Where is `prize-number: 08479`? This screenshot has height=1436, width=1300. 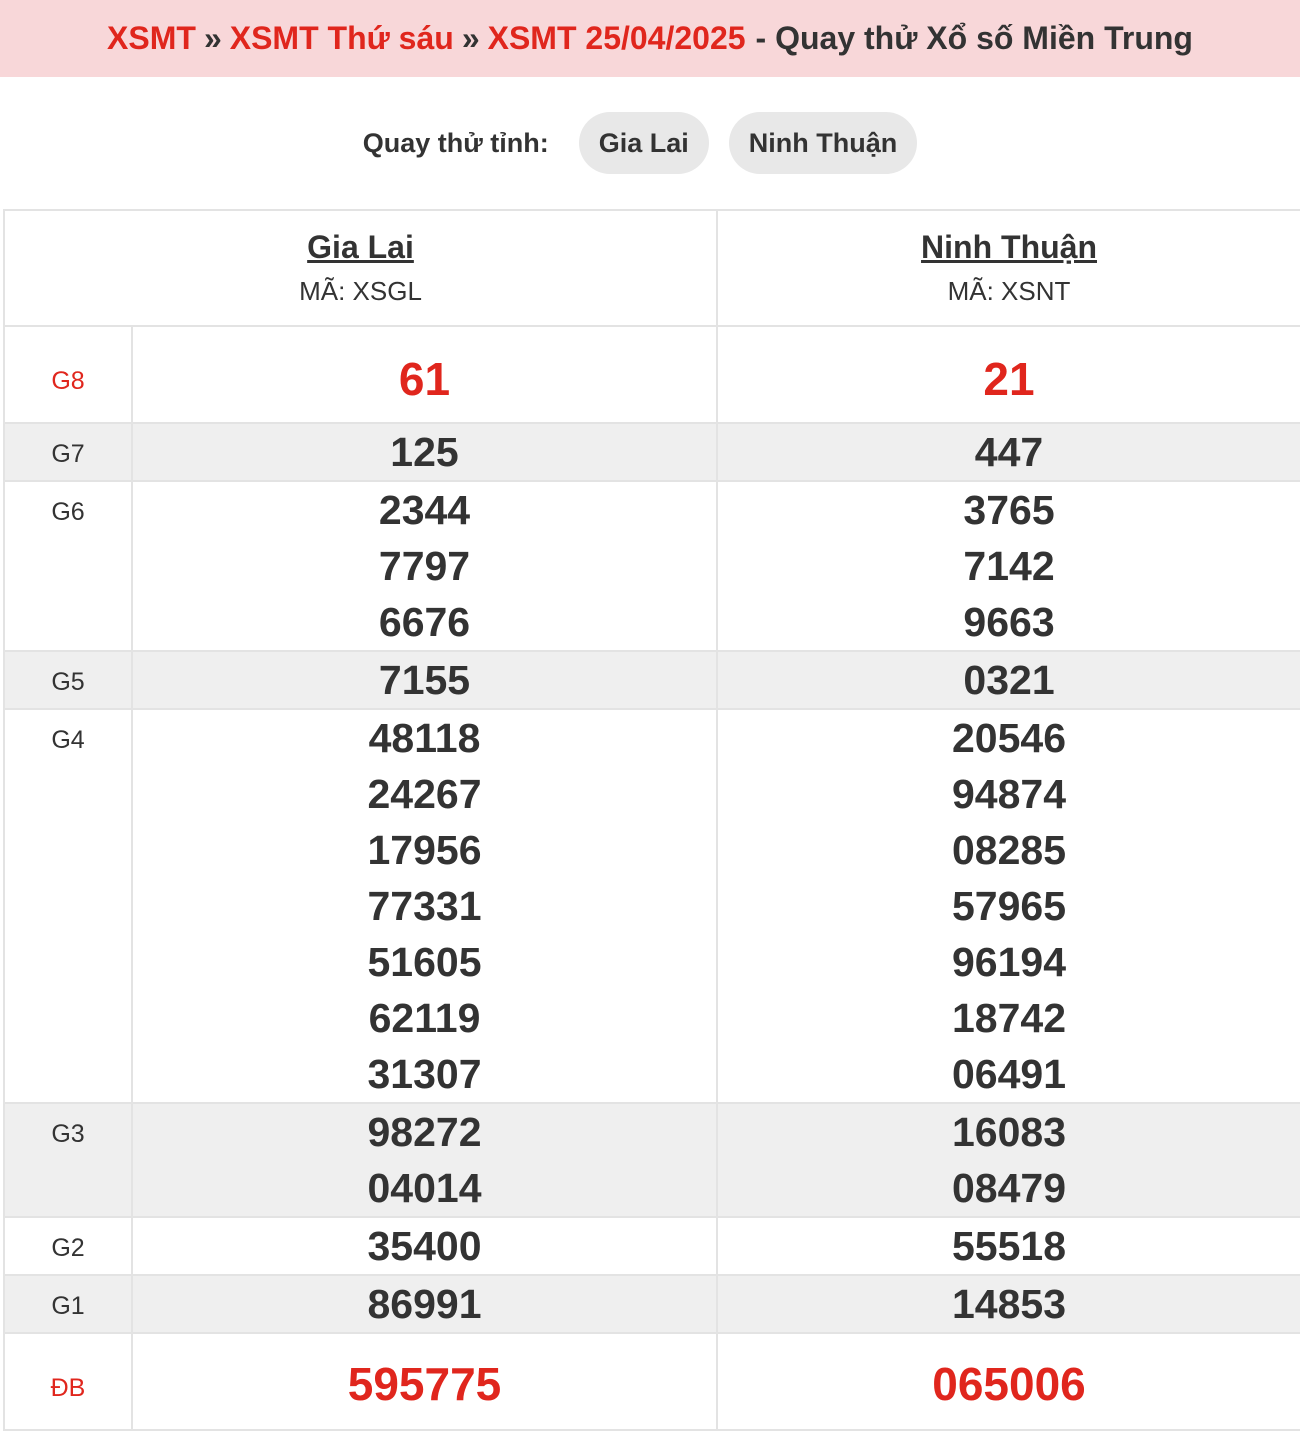 prize-number: 08479 is located at coordinates (1009, 1188).